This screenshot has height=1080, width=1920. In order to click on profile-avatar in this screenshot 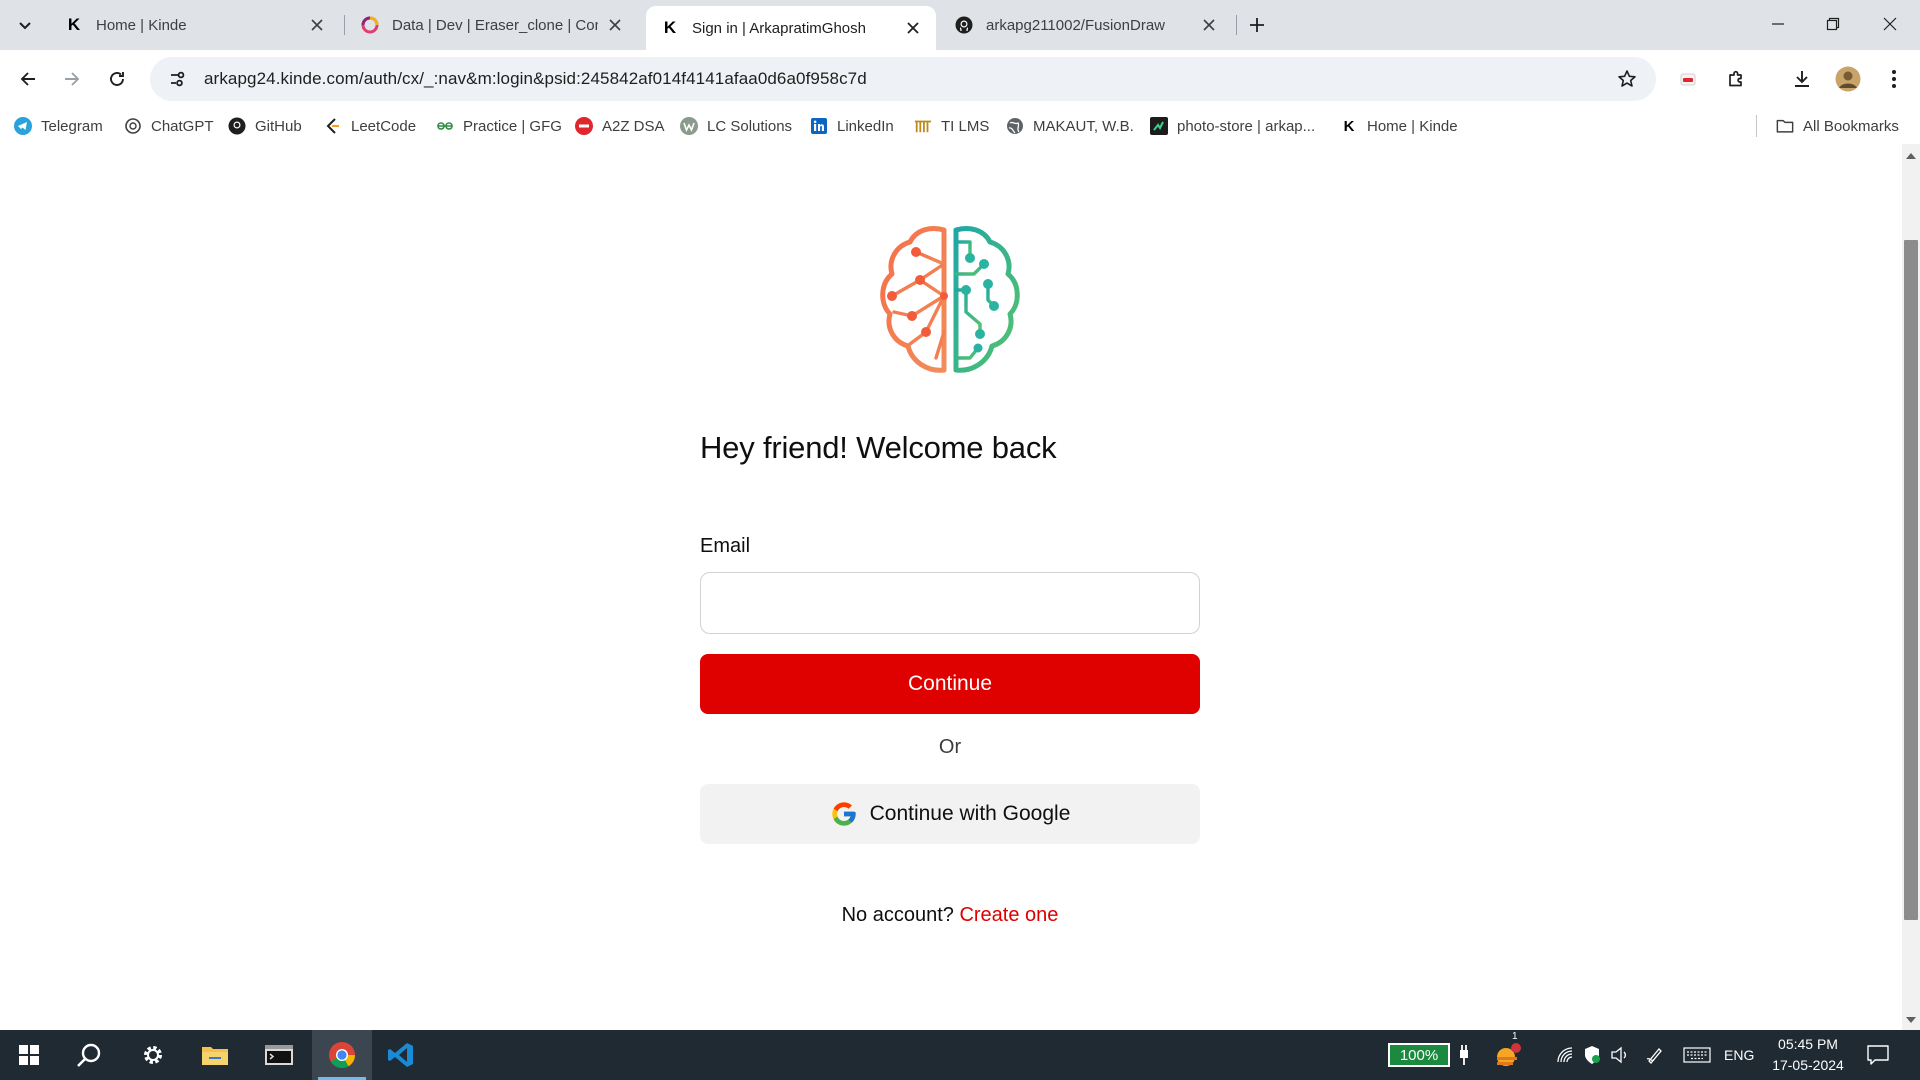, I will do `click(1848, 79)`.